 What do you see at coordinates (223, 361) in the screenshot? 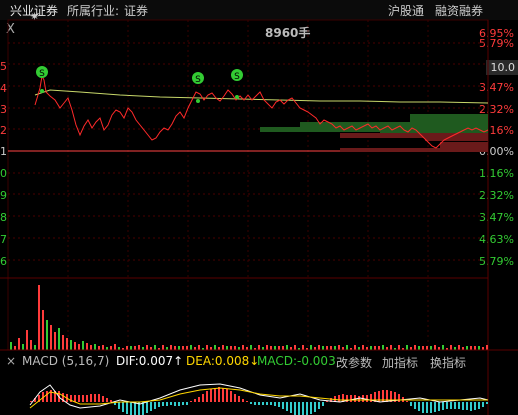
I see `macd-dea: DEA:0.008↓` at bounding box center [223, 361].